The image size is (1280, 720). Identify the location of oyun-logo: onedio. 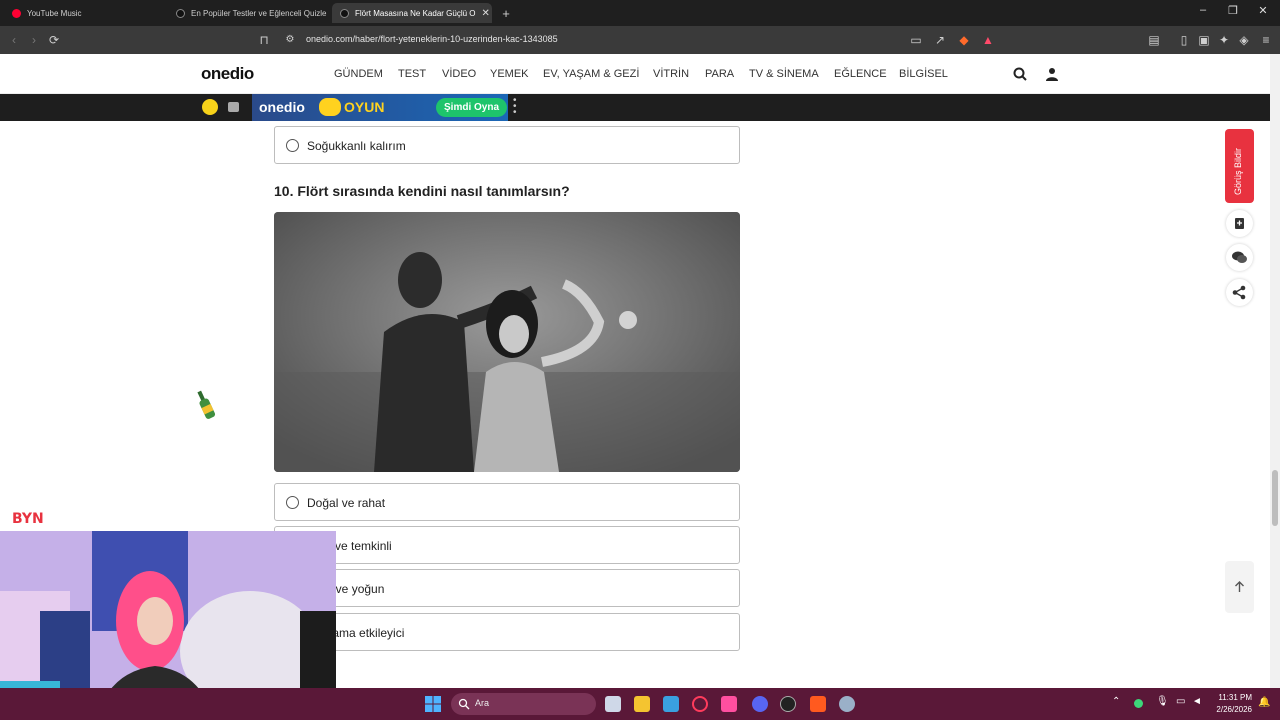
(282, 107).